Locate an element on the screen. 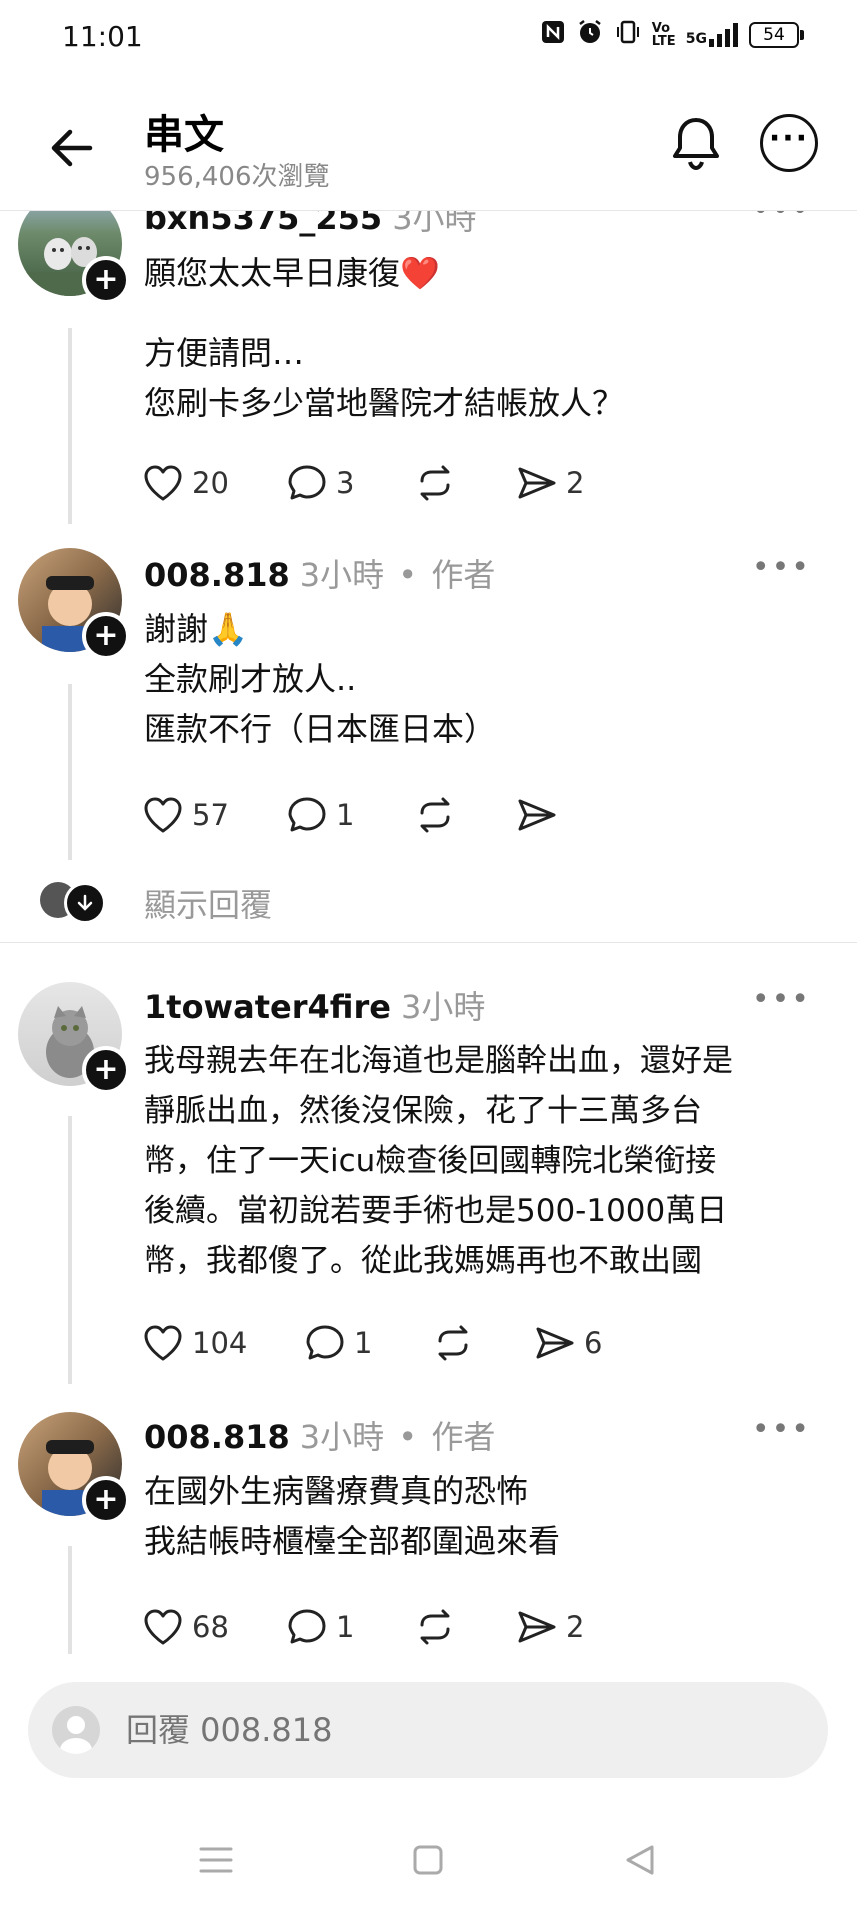 The image size is (857, 1911). page-title: 串文 is located at coordinates (184, 135).